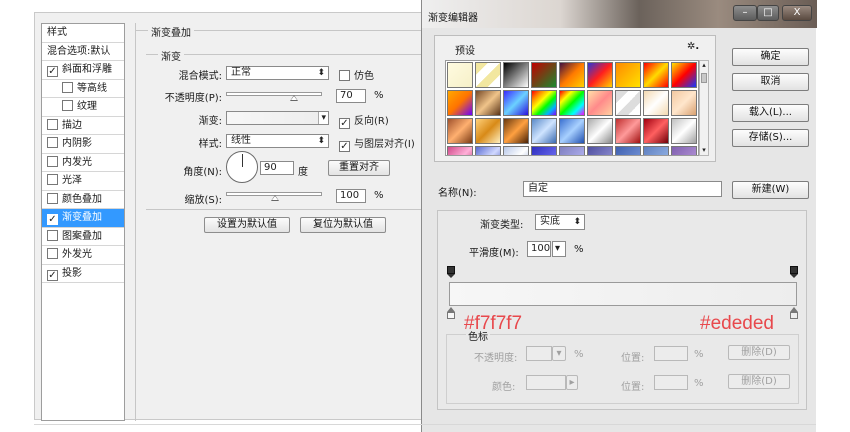 This screenshot has height=432, width=850. I want to click on style-list-item: ✓ 渐变叠加, so click(83, 218).